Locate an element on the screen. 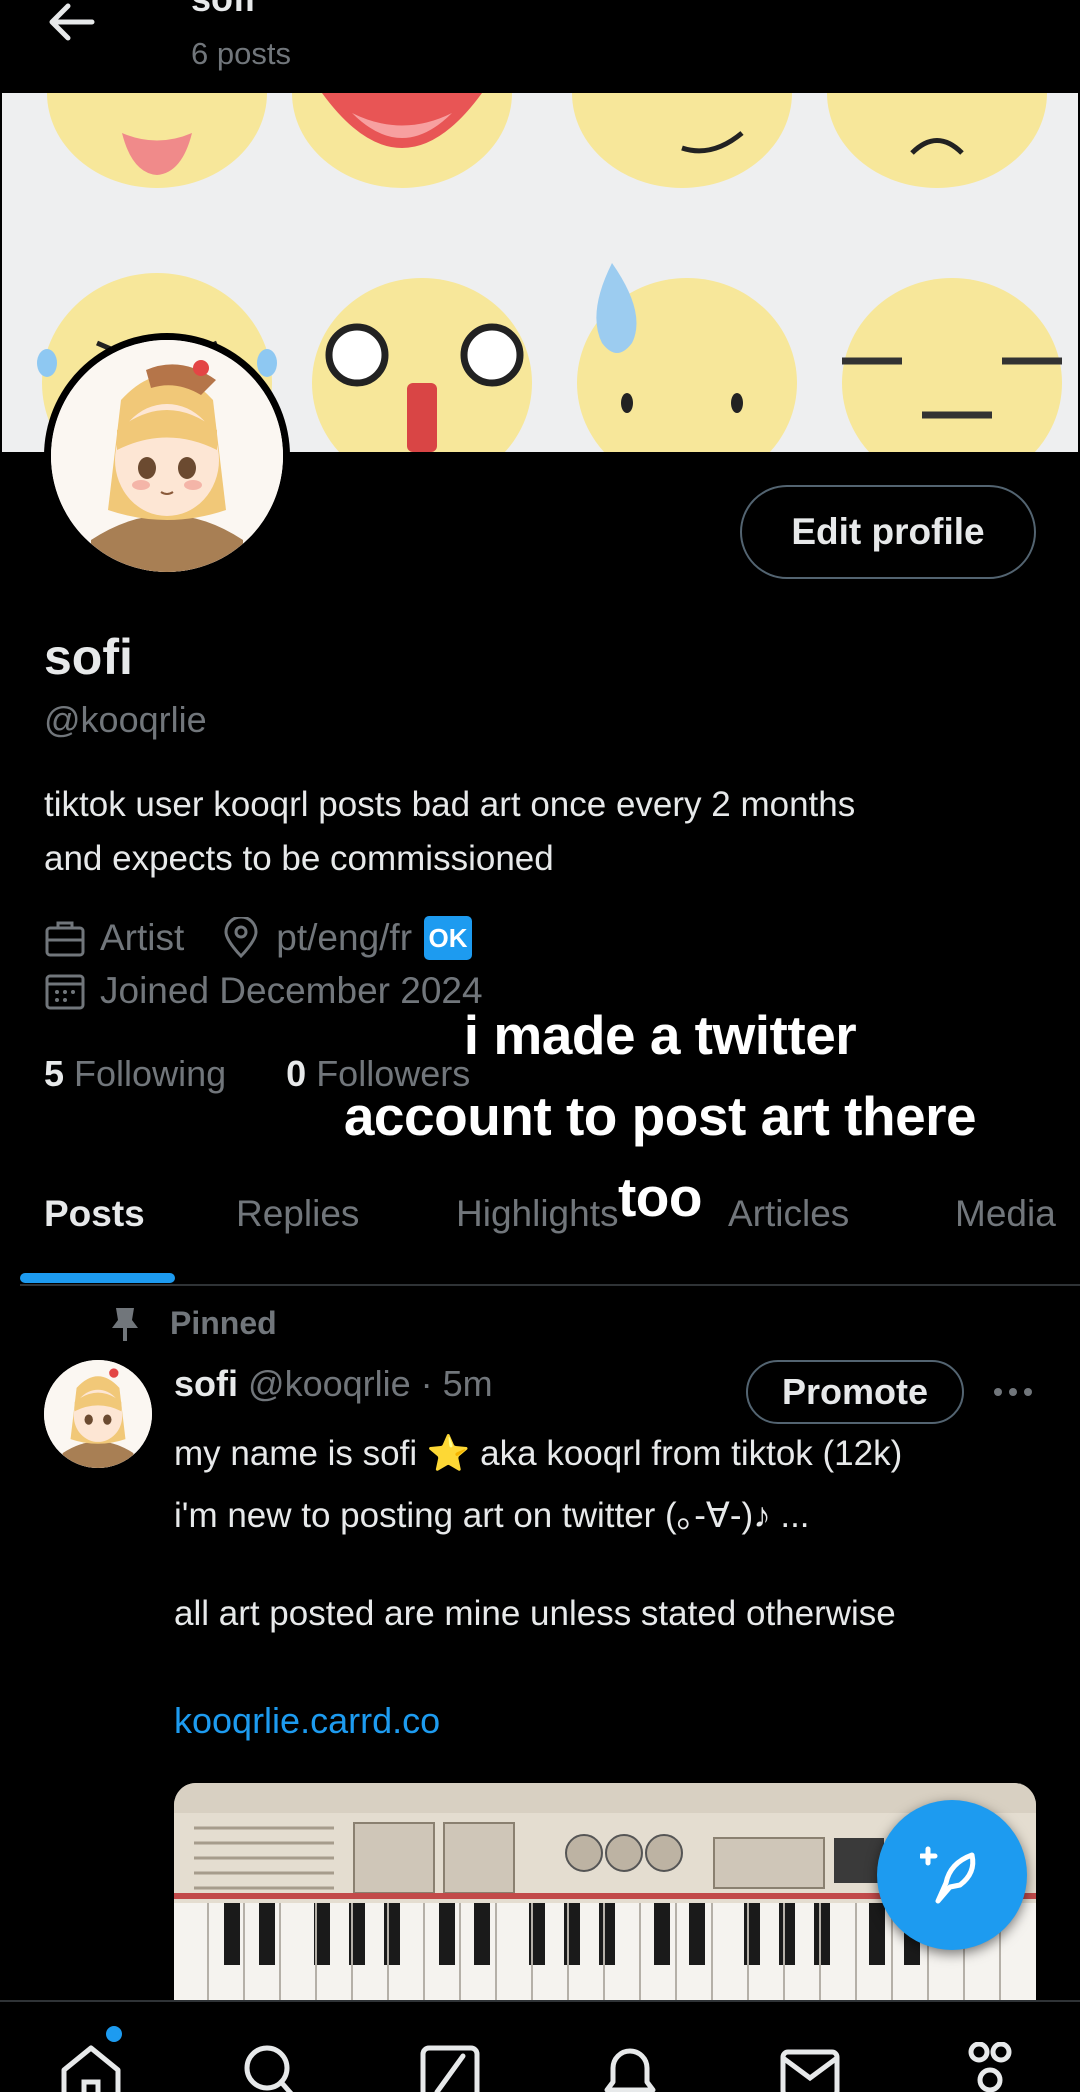  profile-category: Artist is located at coordinates (142, 937).